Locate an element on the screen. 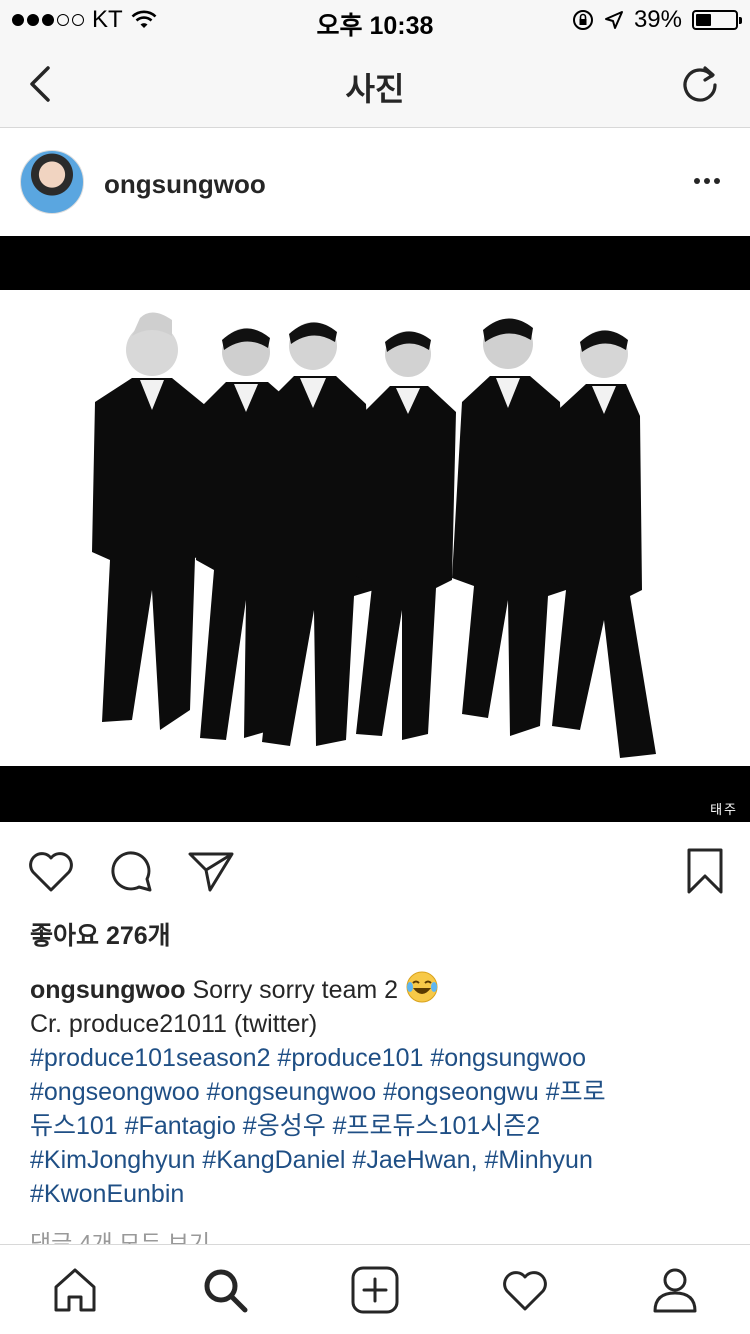 The image size is (750, 1334). post-username: ongsungwoo is located at coordinates (185, 184).